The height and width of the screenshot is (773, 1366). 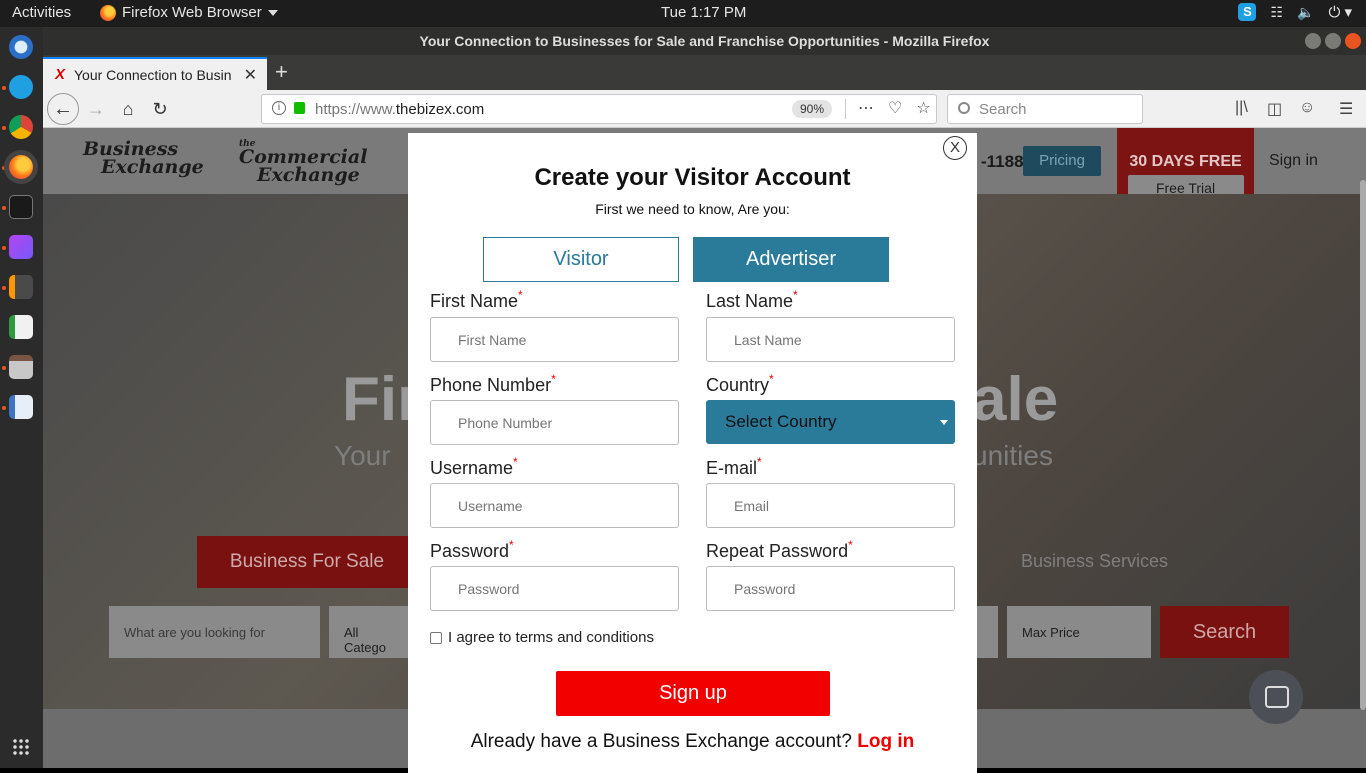 I want to click on email-label: E-mail*, so click(x=734, y=466).